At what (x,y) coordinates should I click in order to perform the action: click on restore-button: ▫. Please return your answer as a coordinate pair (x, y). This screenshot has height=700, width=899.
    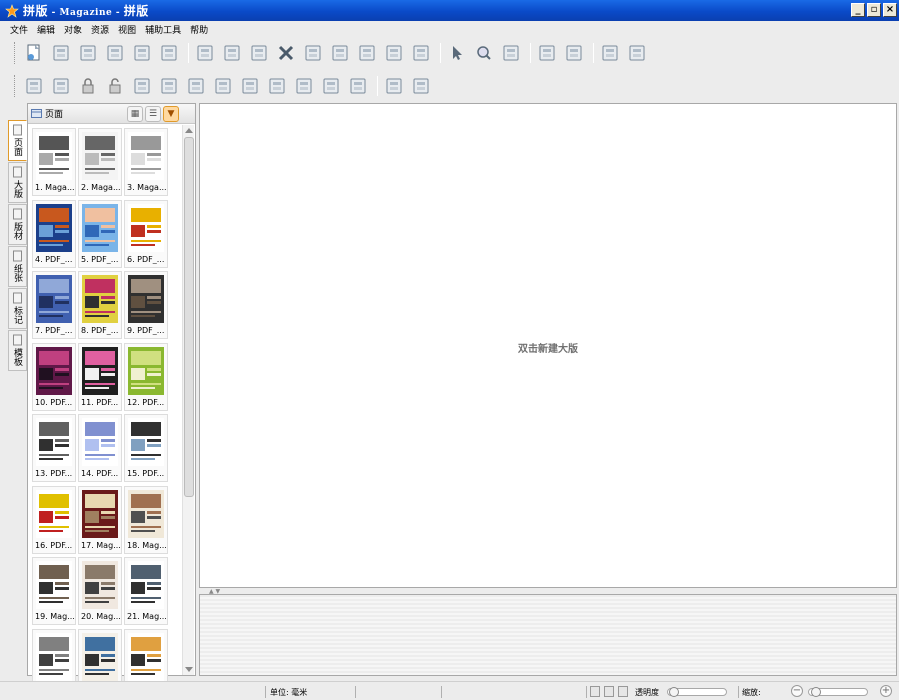
    Looking at the image, I should click on (874, 10).